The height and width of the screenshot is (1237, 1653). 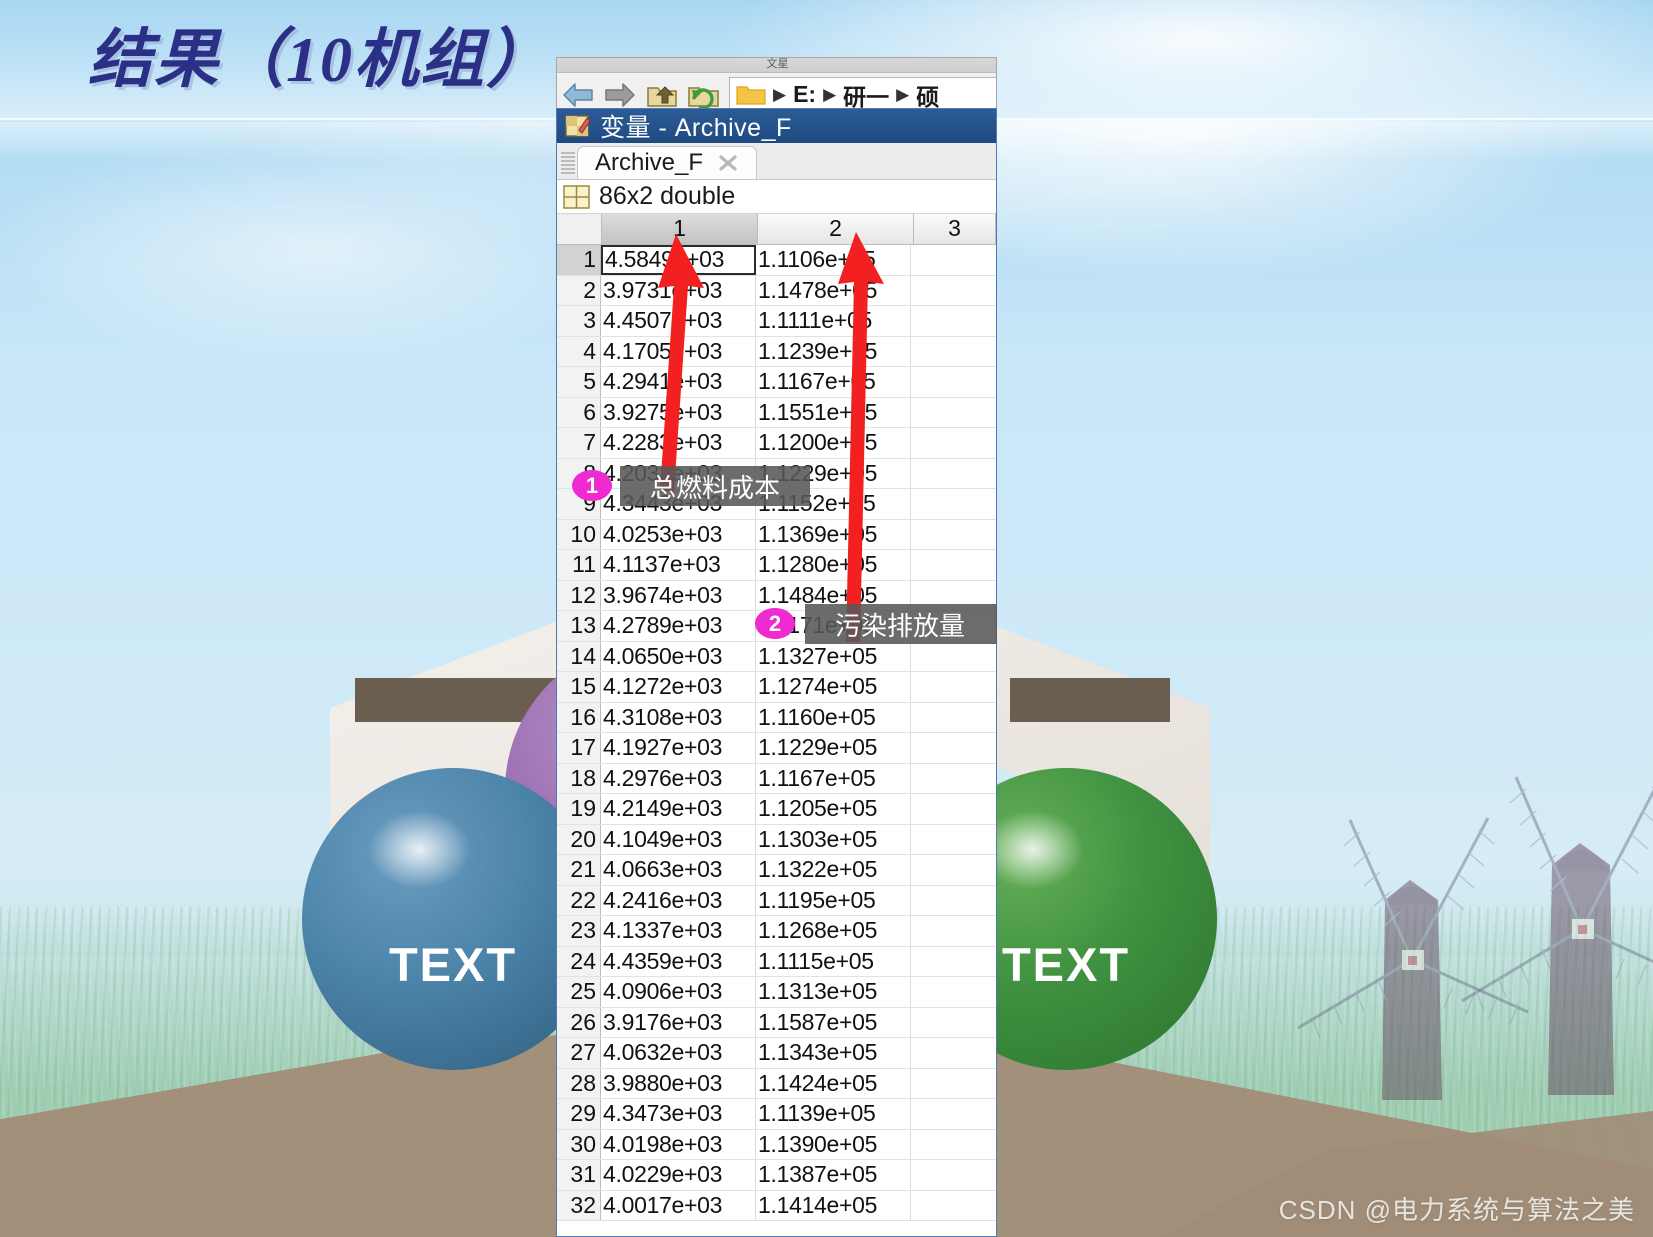 I want to click on row-header: 11, so click(x=579, y=565).